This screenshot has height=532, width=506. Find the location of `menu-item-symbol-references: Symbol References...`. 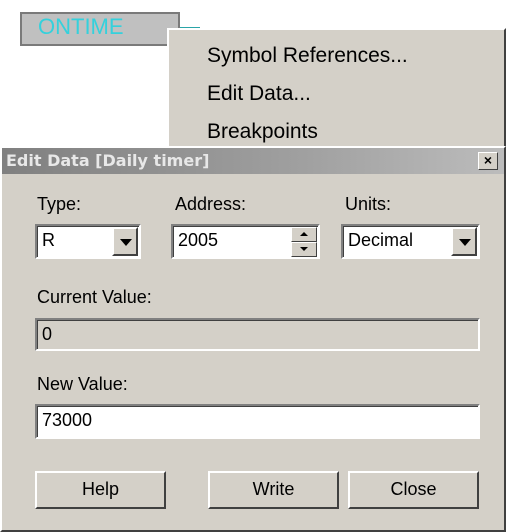

menu-item-symbol-references: Symbol References... is located at coordinates (307, 56).